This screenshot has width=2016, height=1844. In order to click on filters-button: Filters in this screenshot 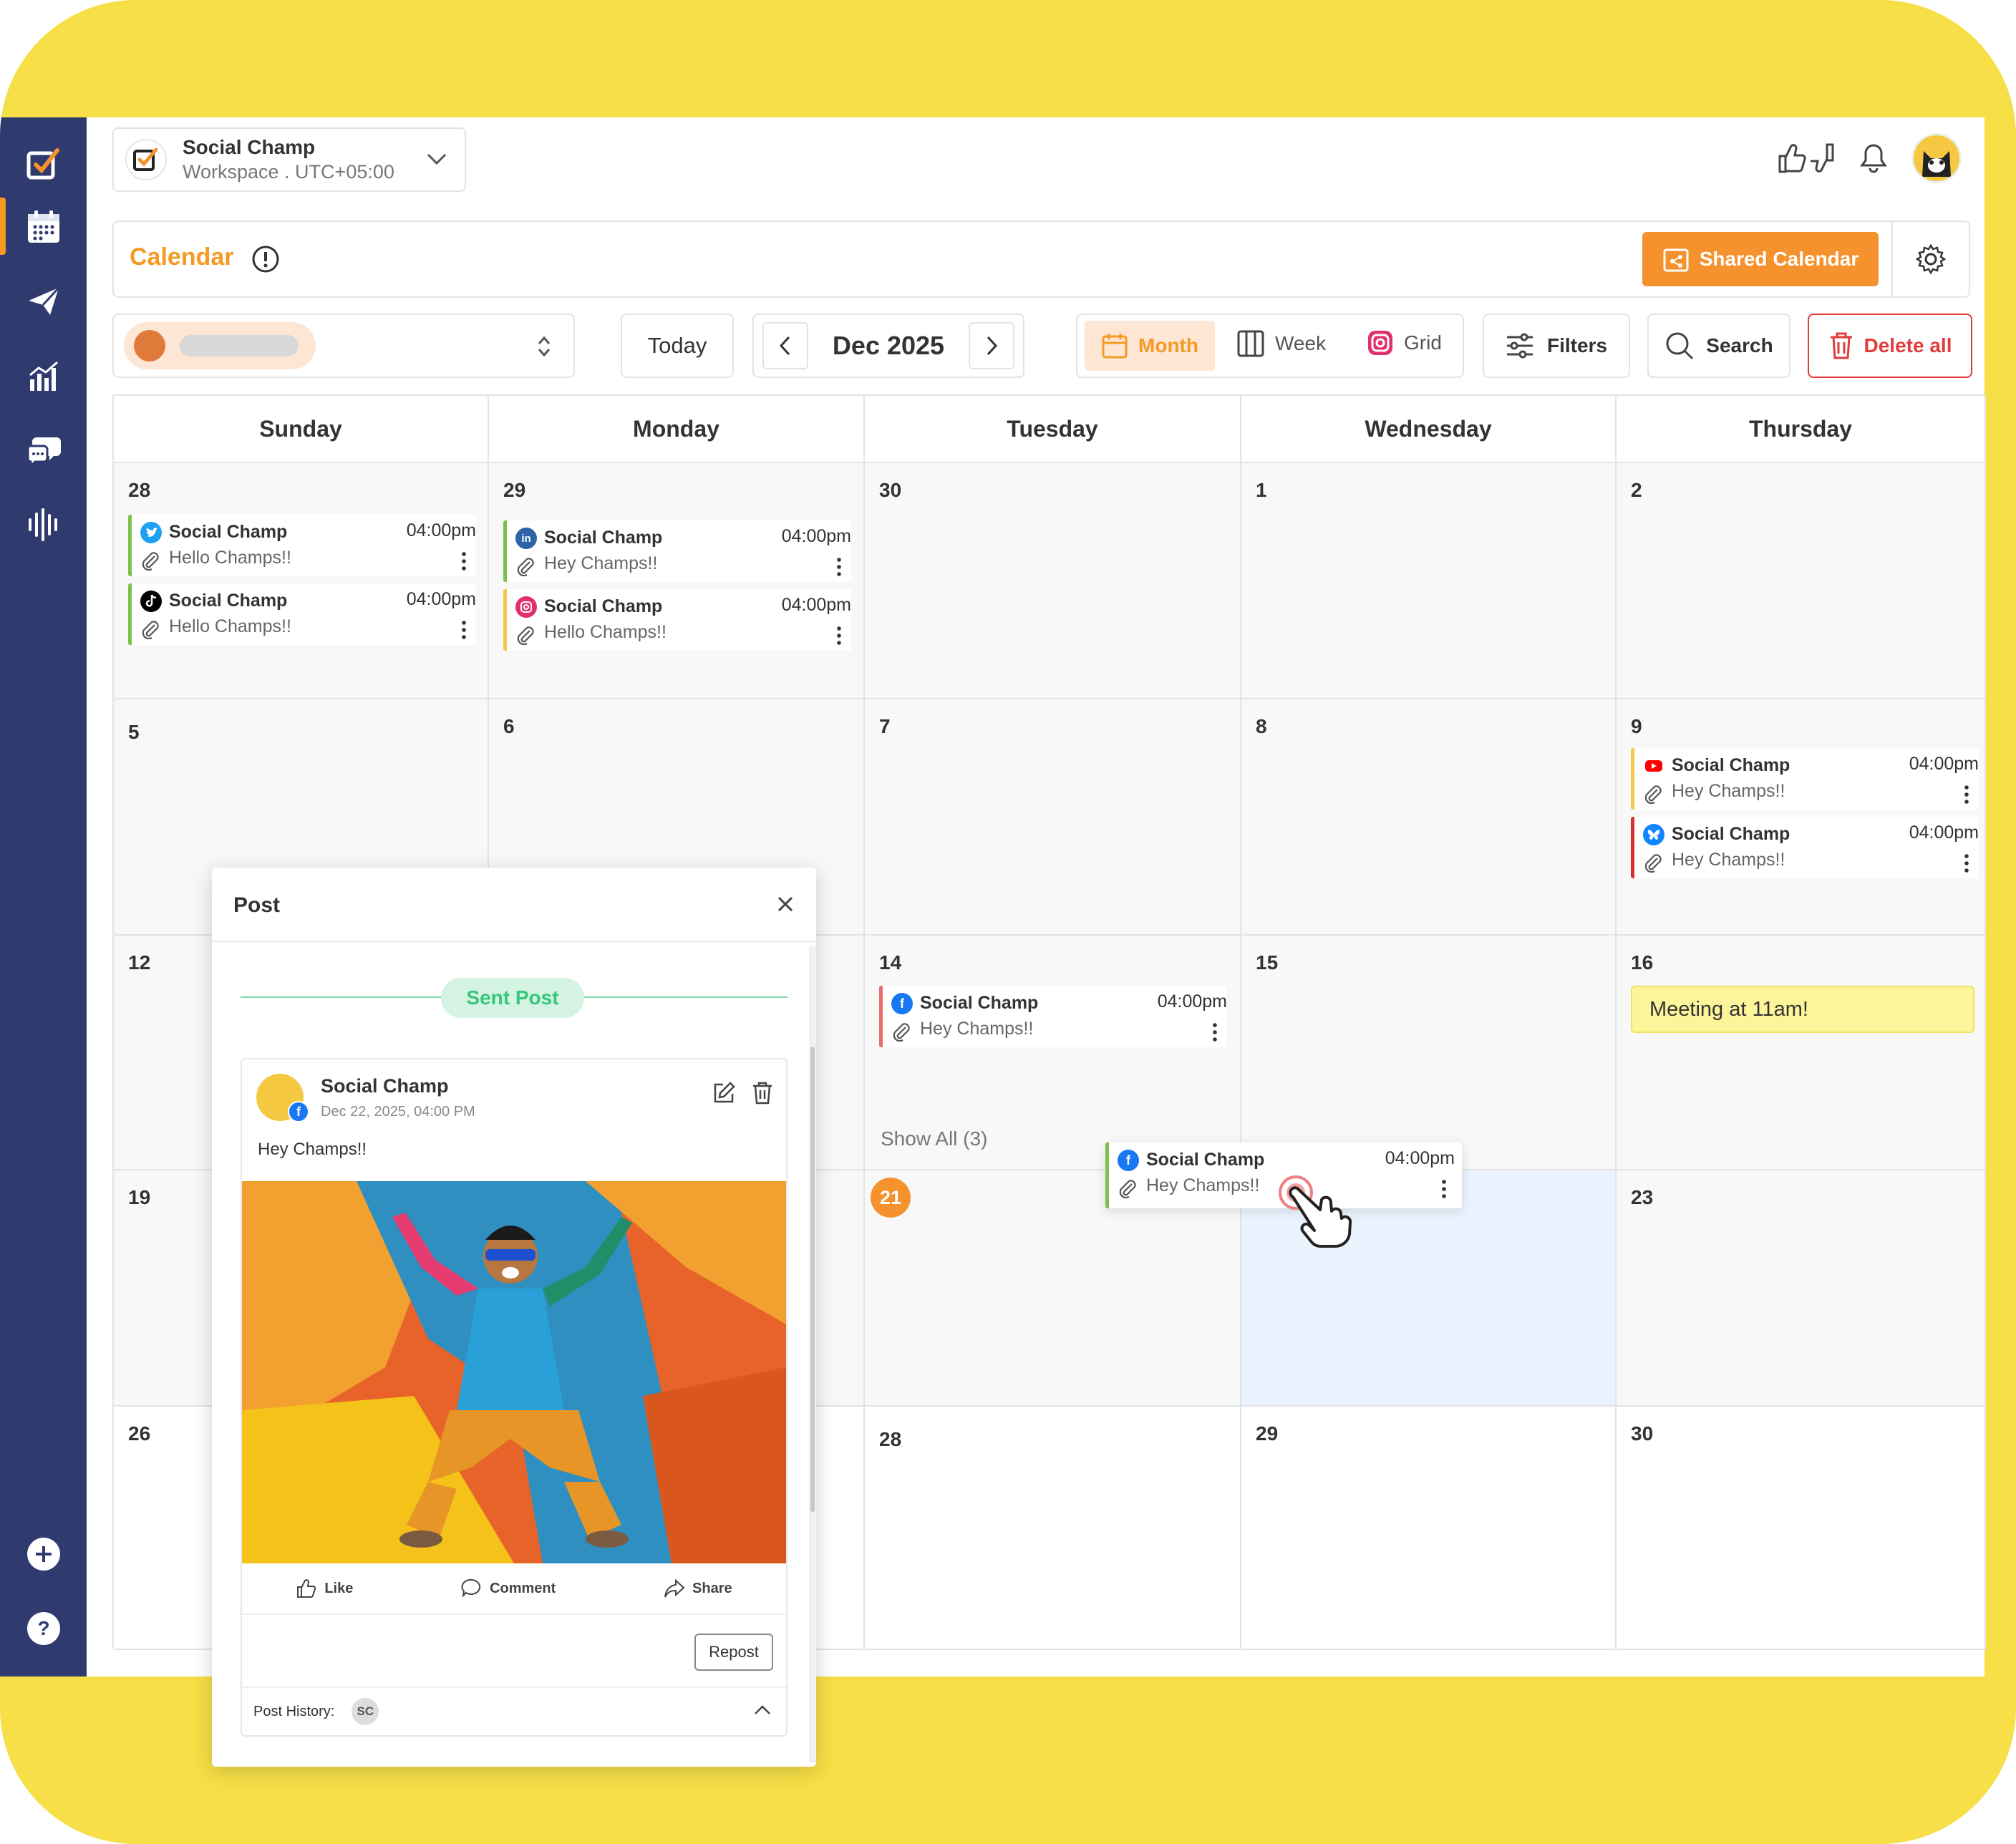, I will do `click(1556, 346)`.